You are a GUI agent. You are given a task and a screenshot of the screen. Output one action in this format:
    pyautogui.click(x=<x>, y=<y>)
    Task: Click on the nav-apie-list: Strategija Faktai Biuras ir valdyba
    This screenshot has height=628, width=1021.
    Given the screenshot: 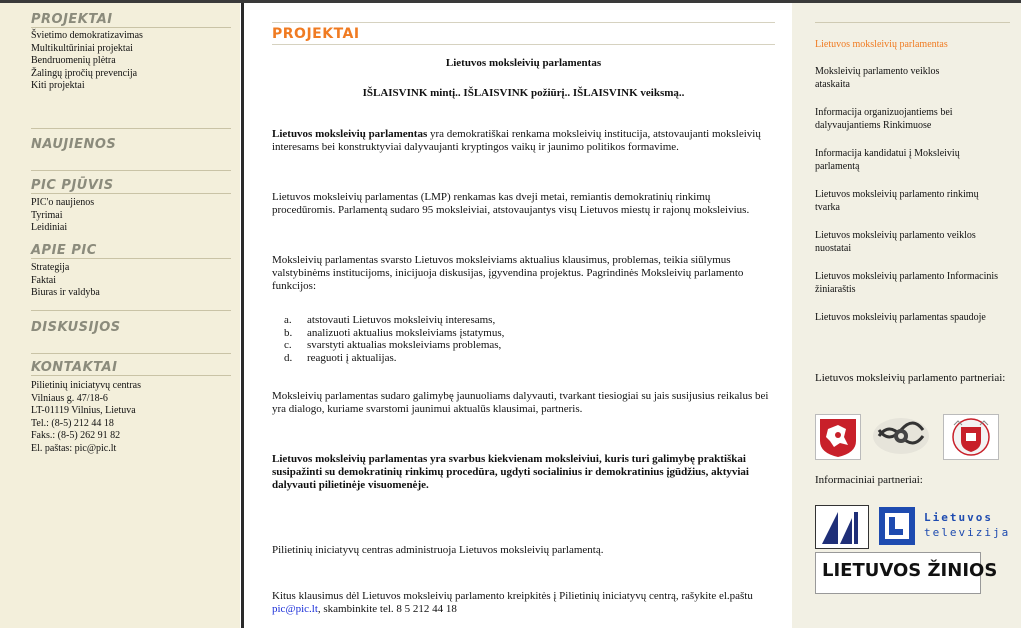 What is the action you would take?
    pyautogui.click(x=65, y=281)
    